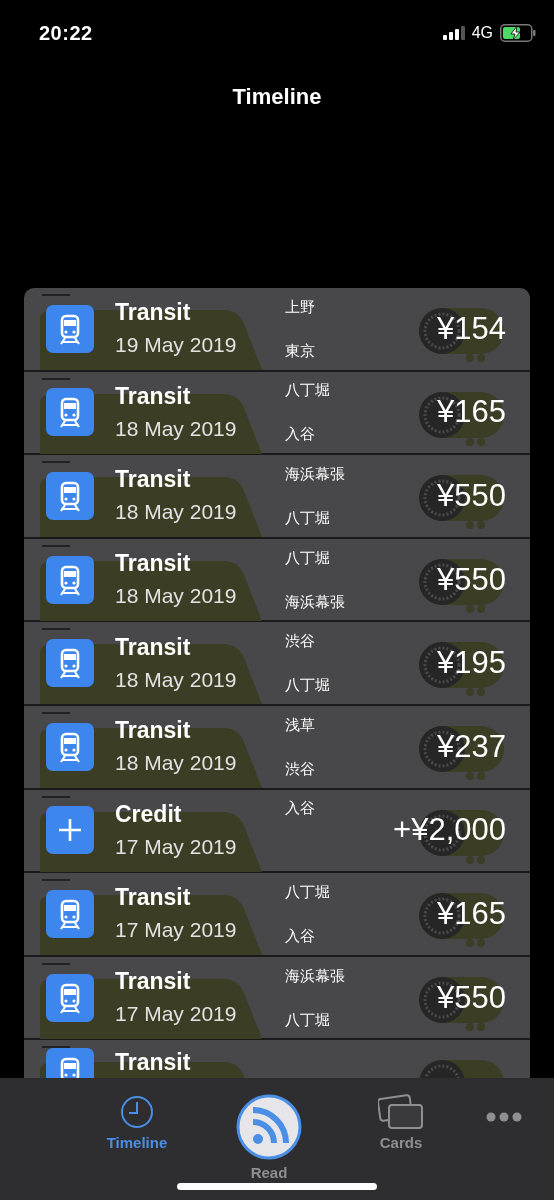 This screenshot has width=554, height=1200. What do you see at coordinates (277, 97) in the screenshot?
I see `screen-title: Timeline` at bounding box center [277, 97].